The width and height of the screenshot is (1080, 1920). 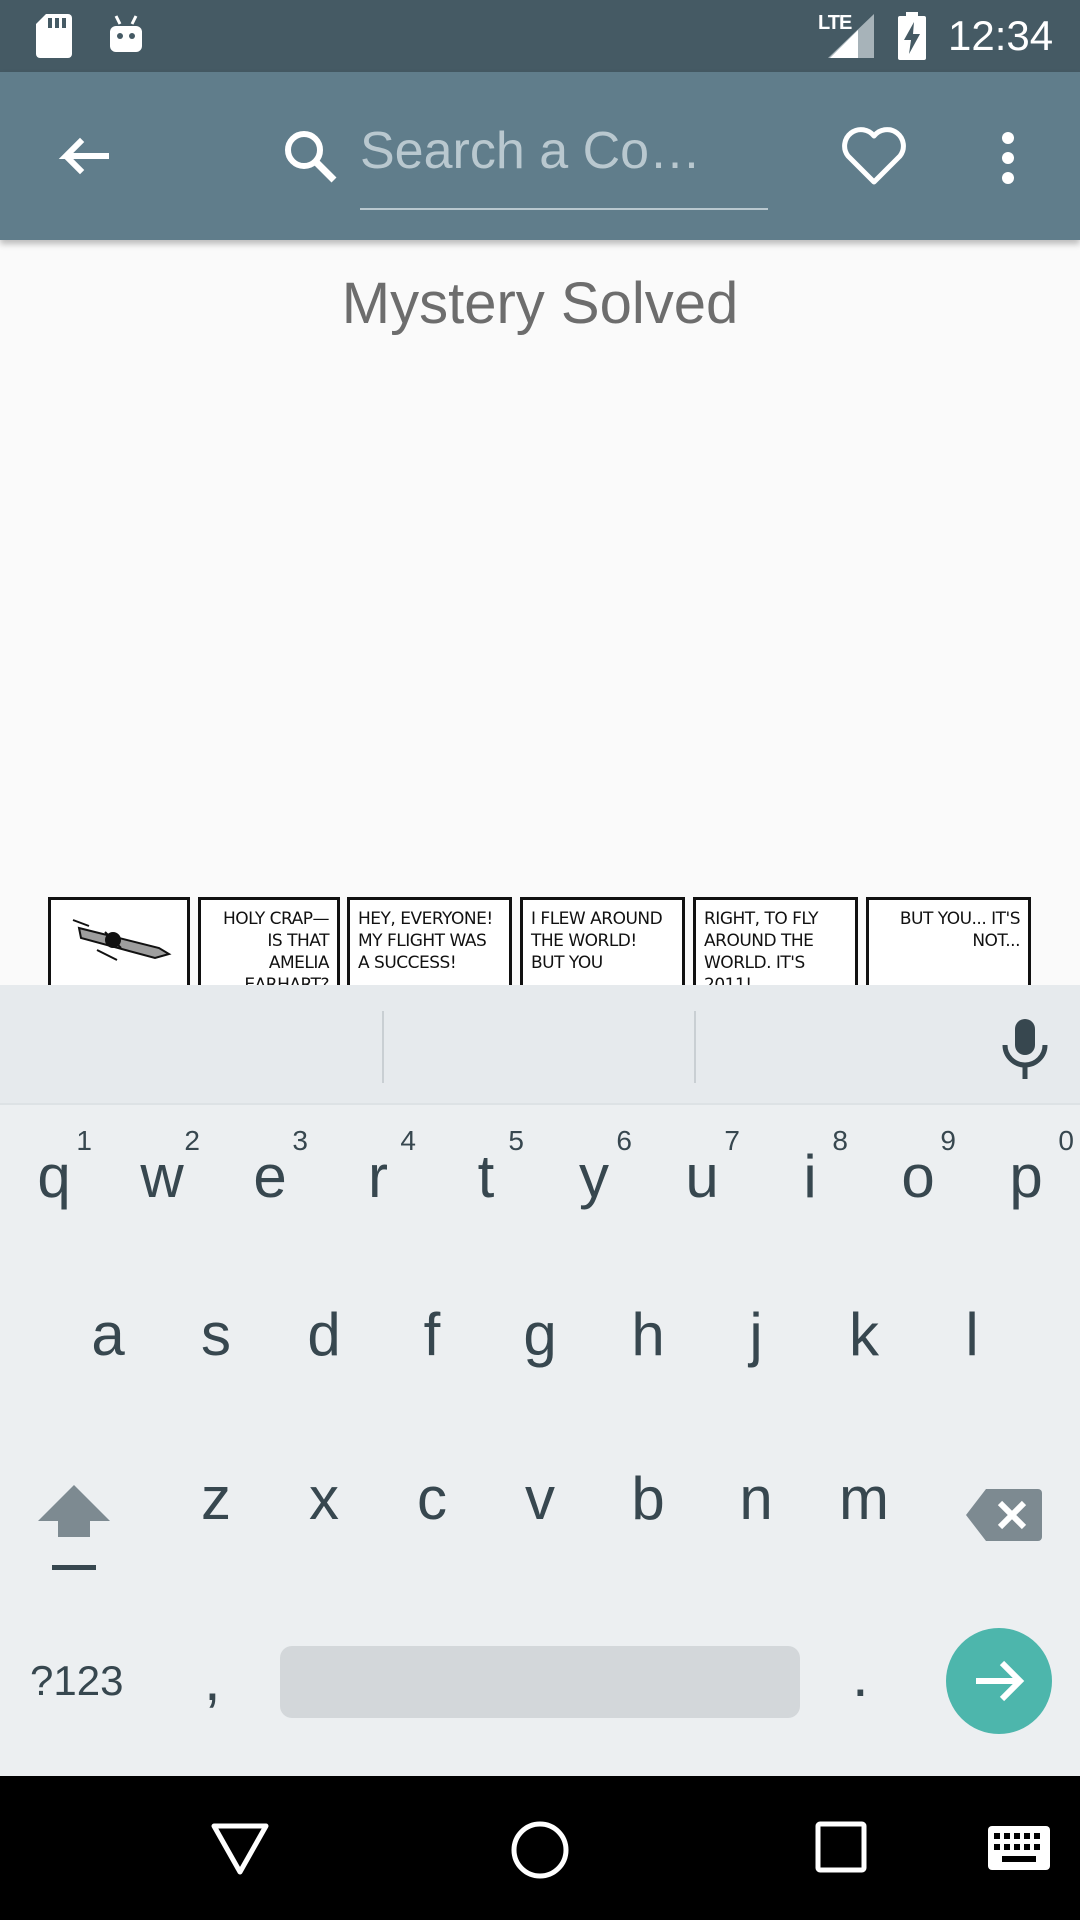 I want to click on android-icon, so click(x=126, y=36).